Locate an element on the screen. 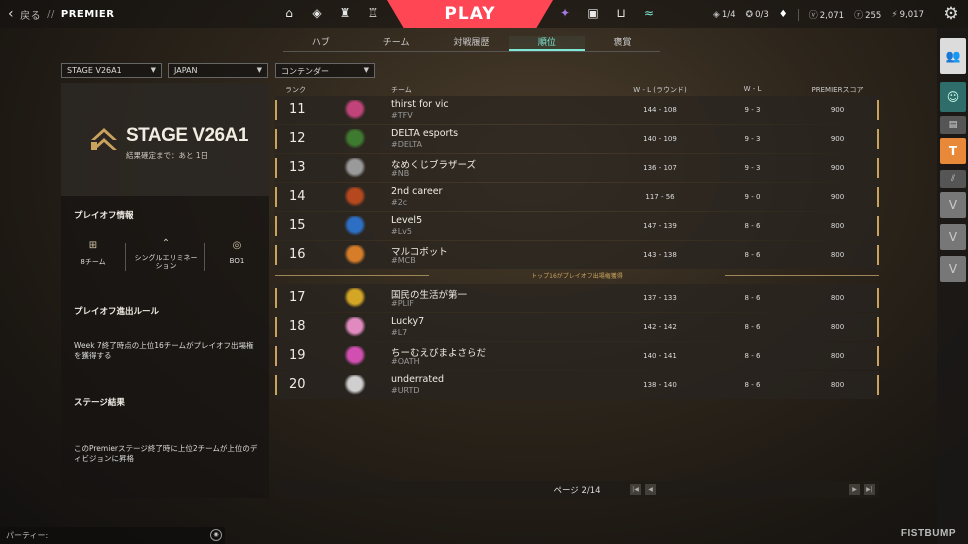 Image resolution: width=968 pixels, height=544 pixels. party-chat-input: パーティー: ◉ is located at coordinates (112, 535).